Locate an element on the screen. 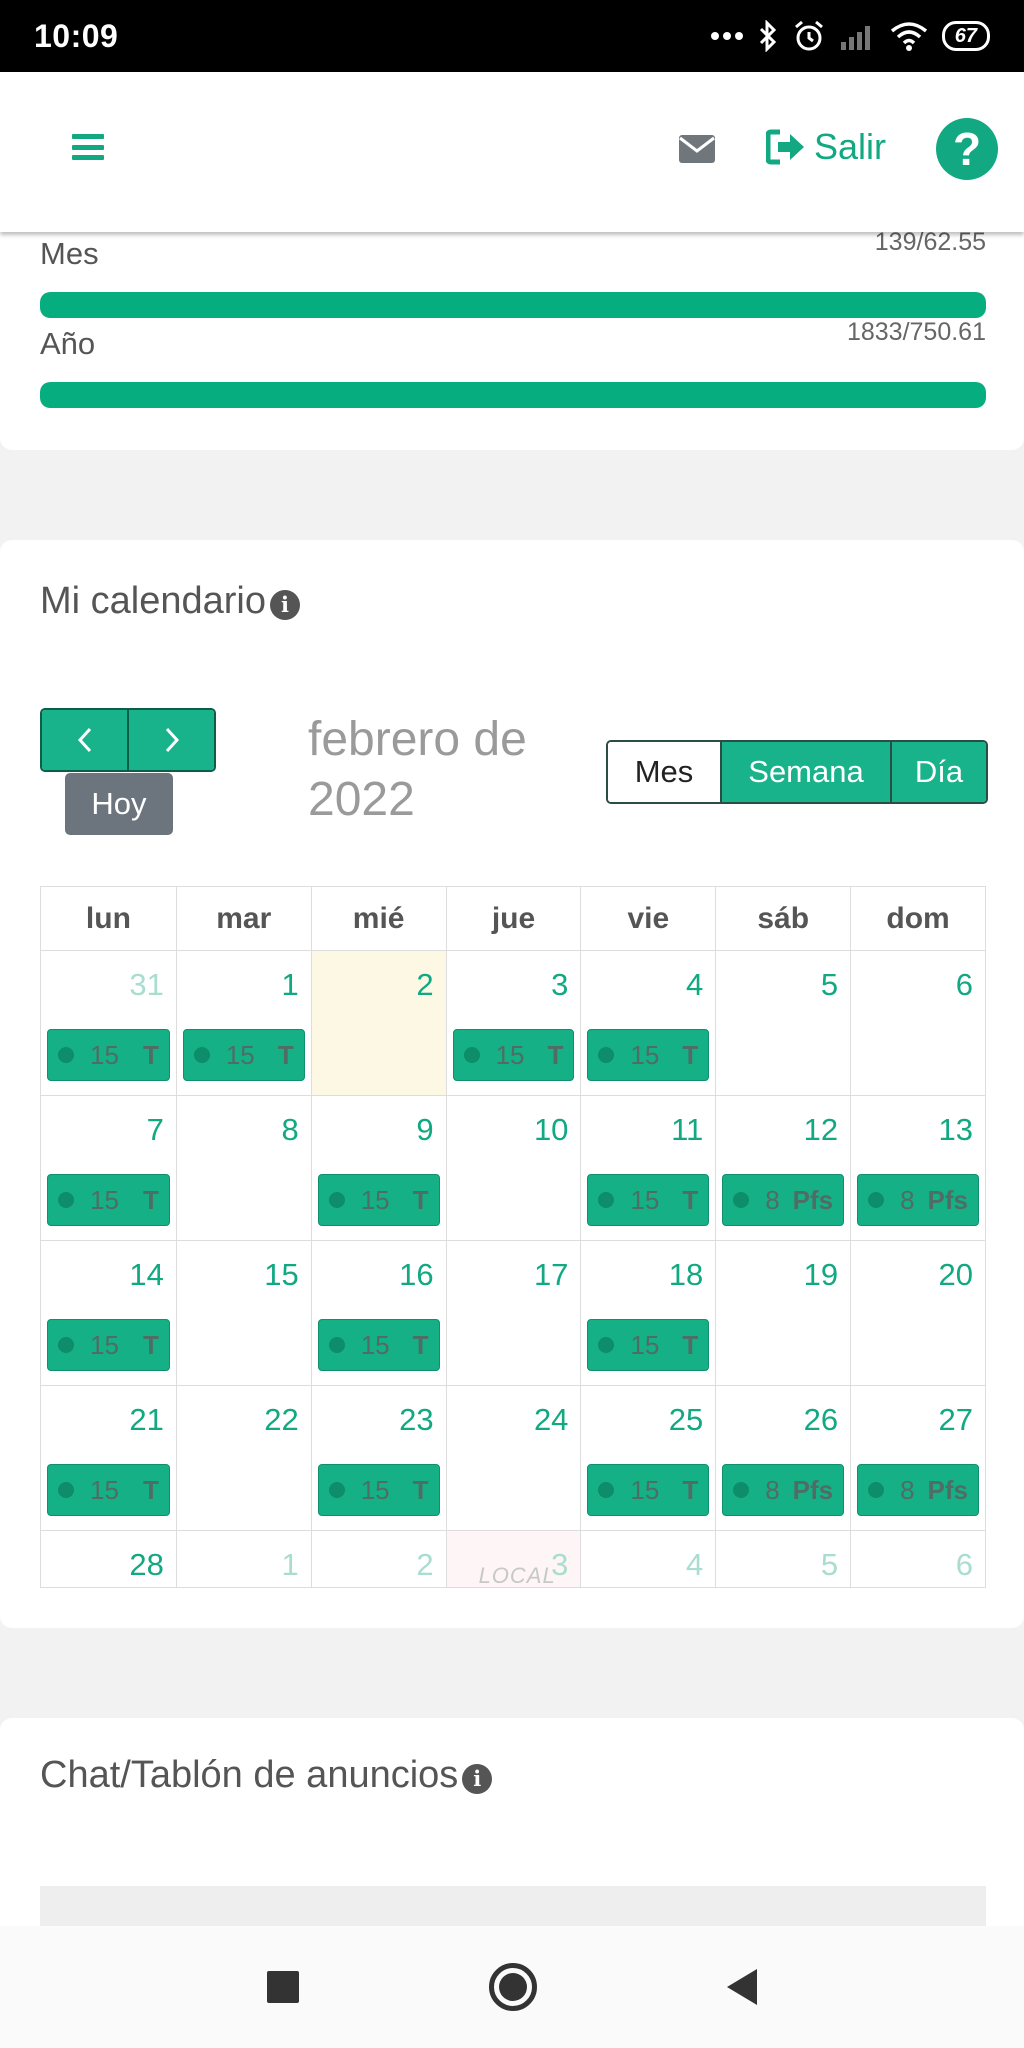  calendar-day-cell: 26 8 Pfs is located at coordinates (782, 1458).